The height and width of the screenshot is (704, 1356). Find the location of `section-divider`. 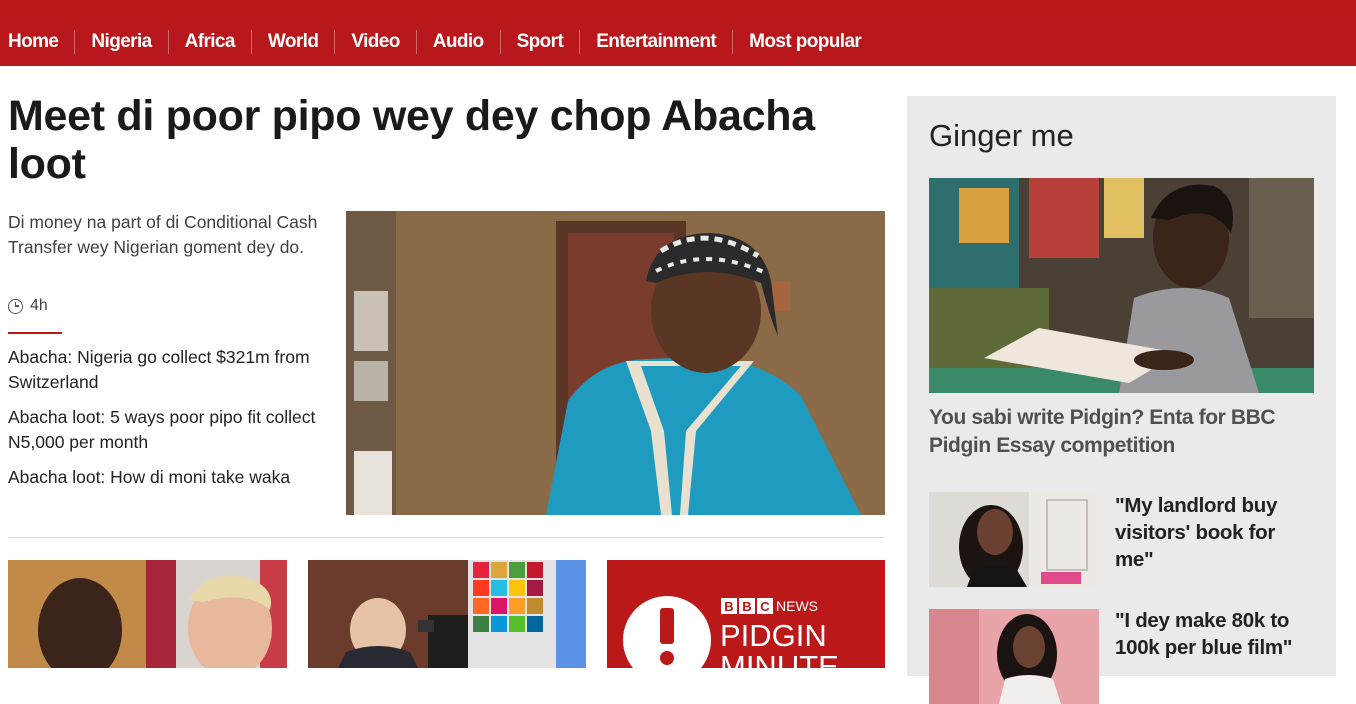

section-divider is located at coordinates (446, 537).